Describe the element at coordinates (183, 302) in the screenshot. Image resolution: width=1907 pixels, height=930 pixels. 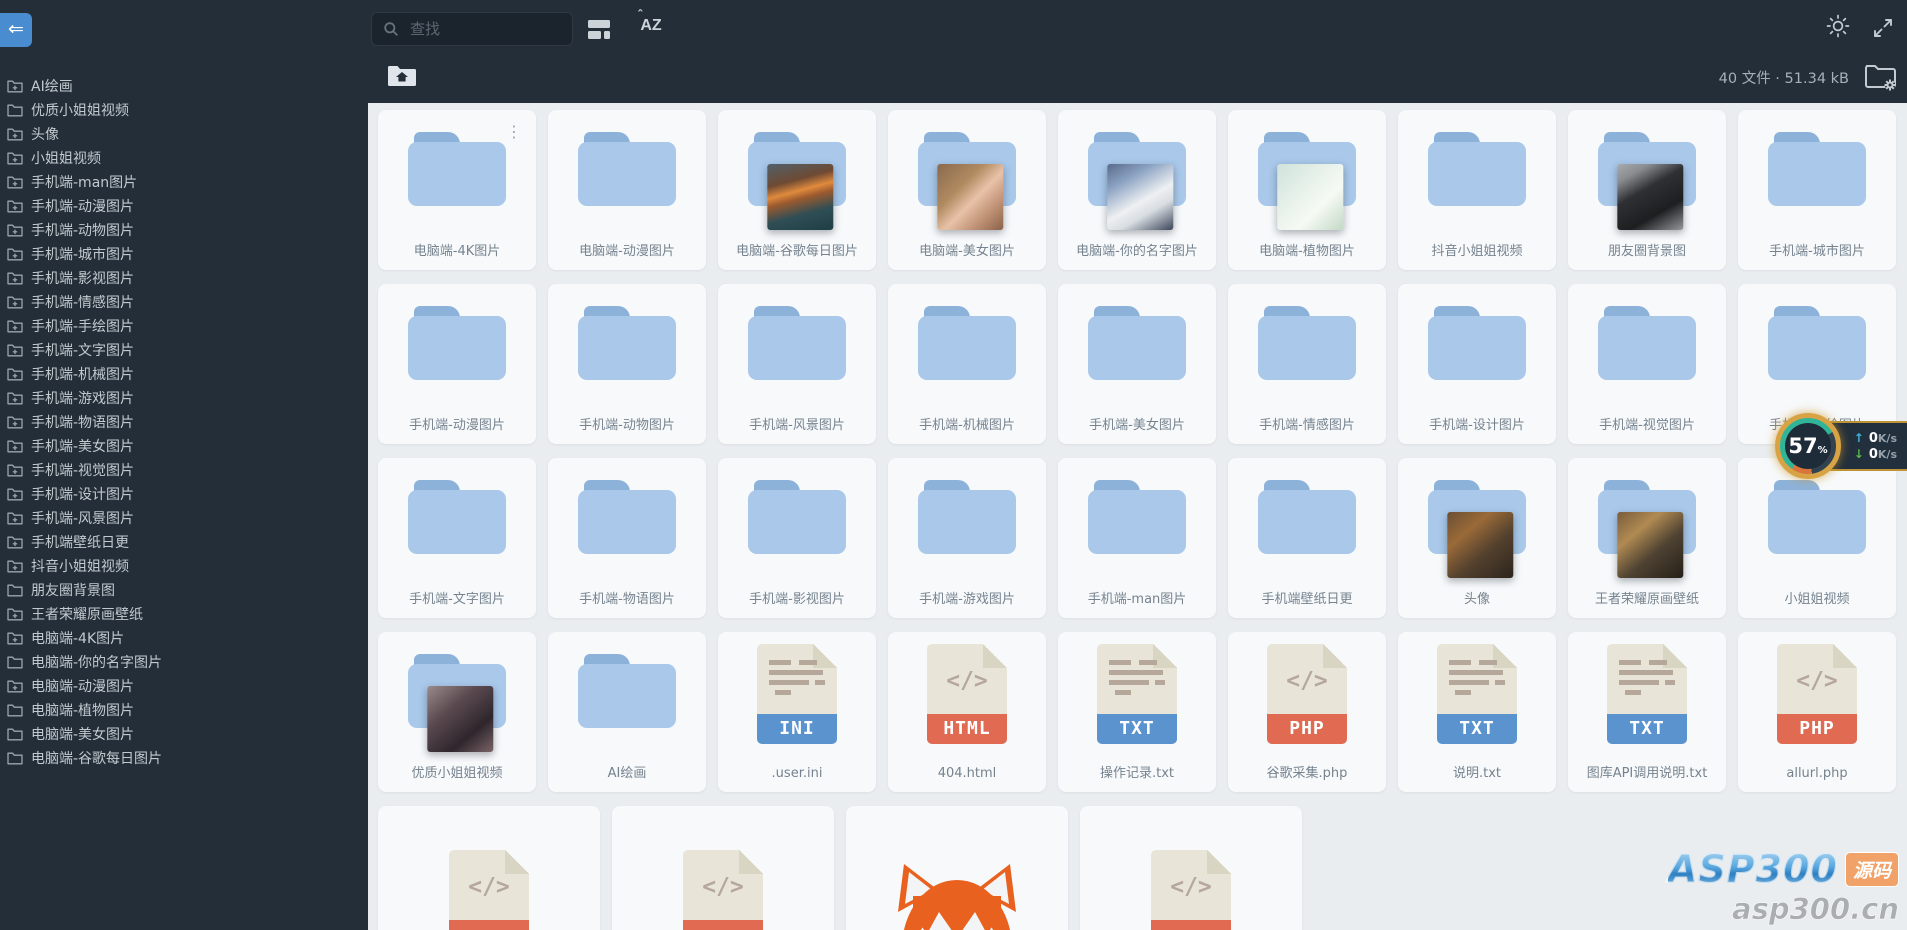
I see `sidebar-item: 手机端-情感图片` at that location.